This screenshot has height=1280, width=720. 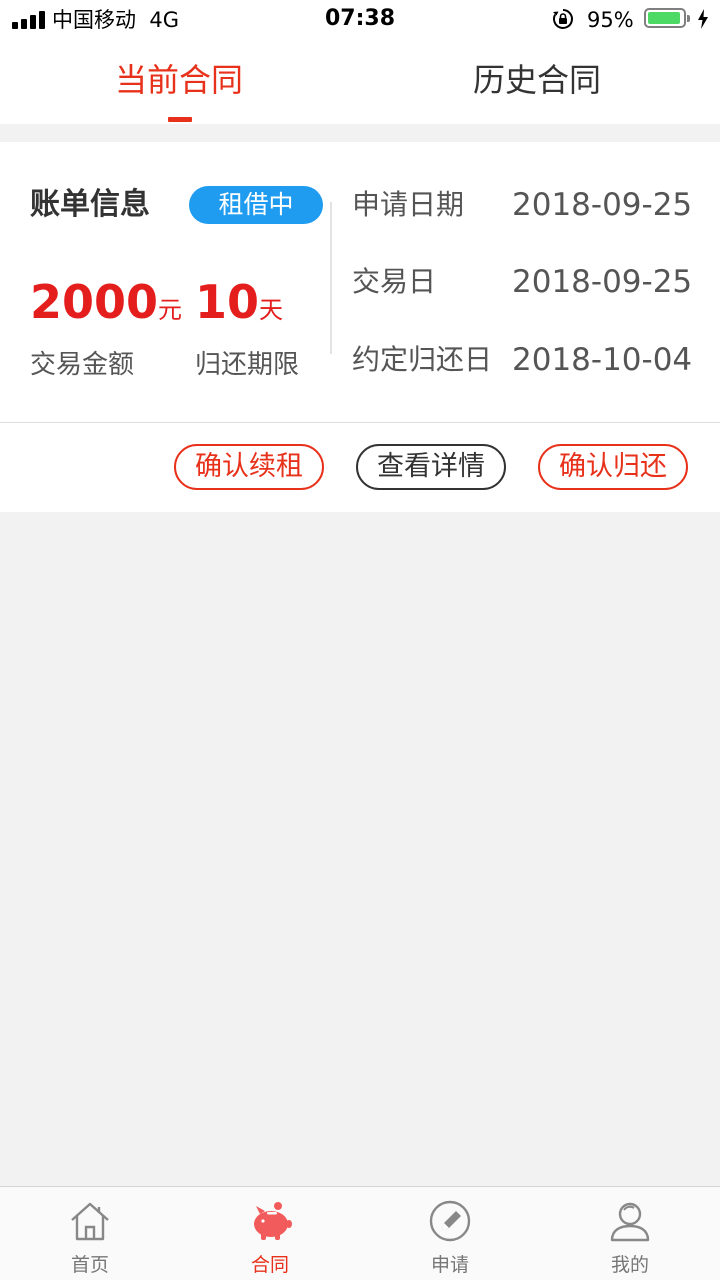 I want to click on confirm-renew-button: 确认续租, so click(x=249, y=467).